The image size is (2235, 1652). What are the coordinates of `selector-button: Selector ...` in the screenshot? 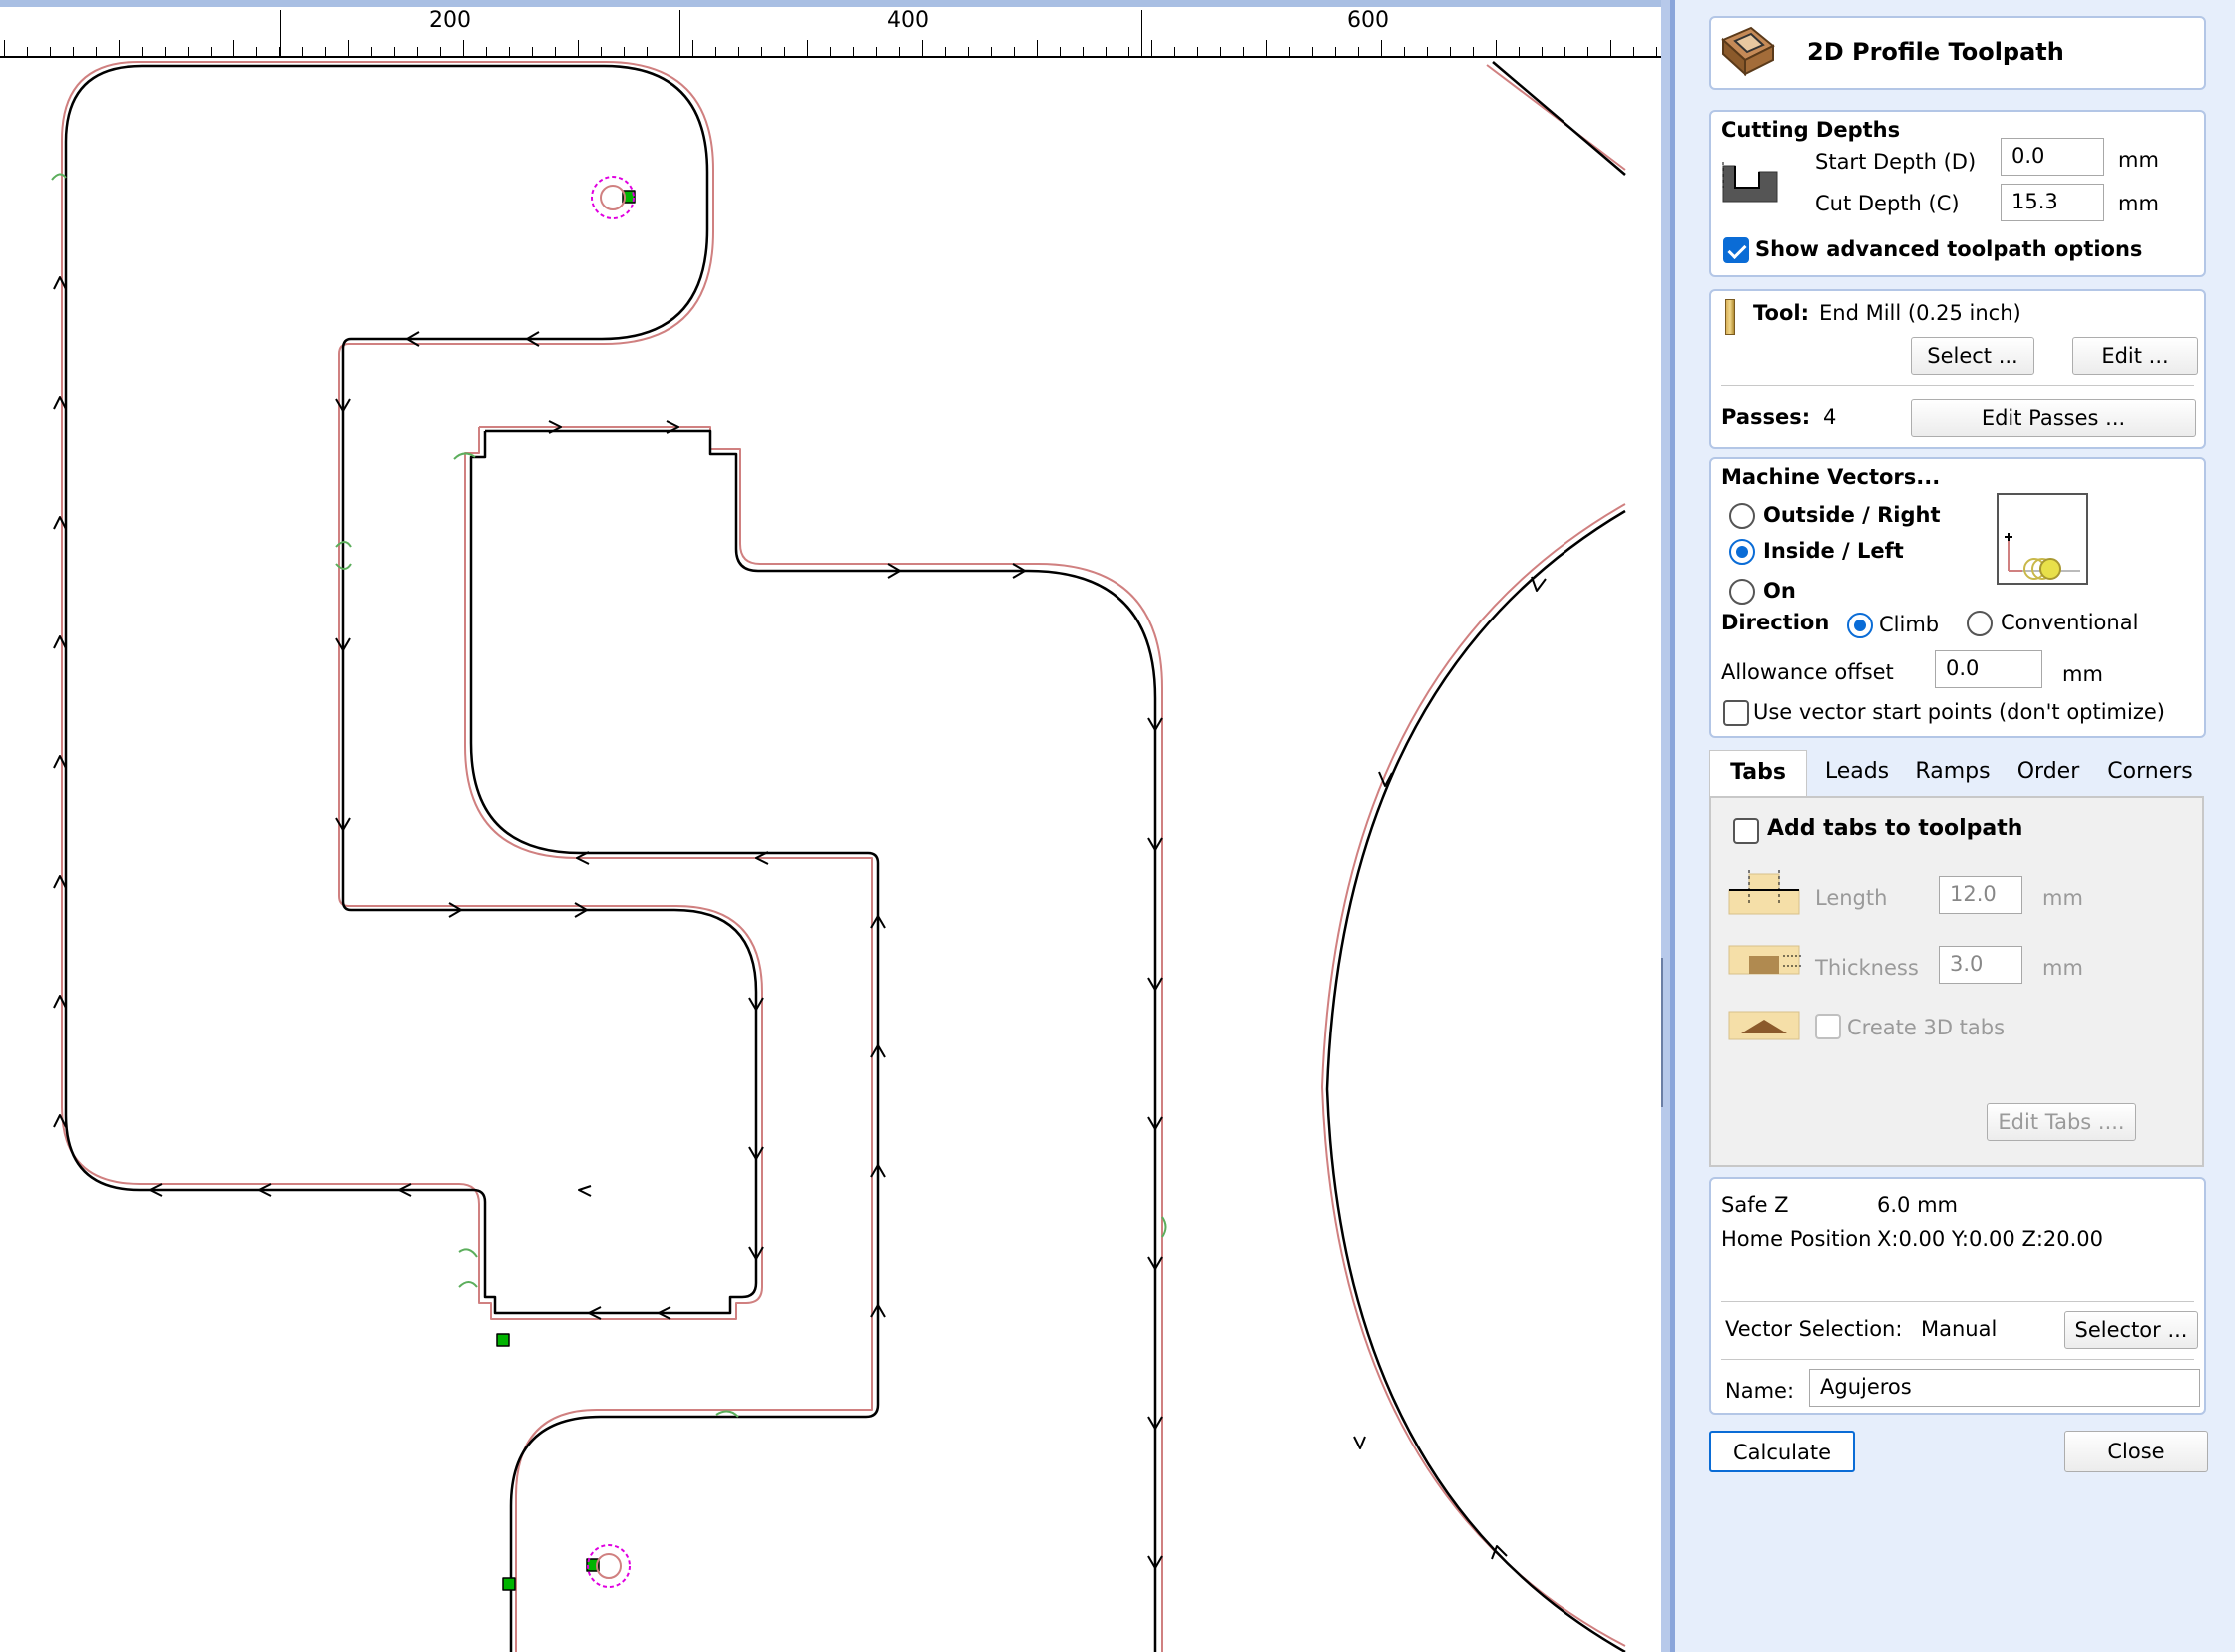 It's located at (2131, 1330).